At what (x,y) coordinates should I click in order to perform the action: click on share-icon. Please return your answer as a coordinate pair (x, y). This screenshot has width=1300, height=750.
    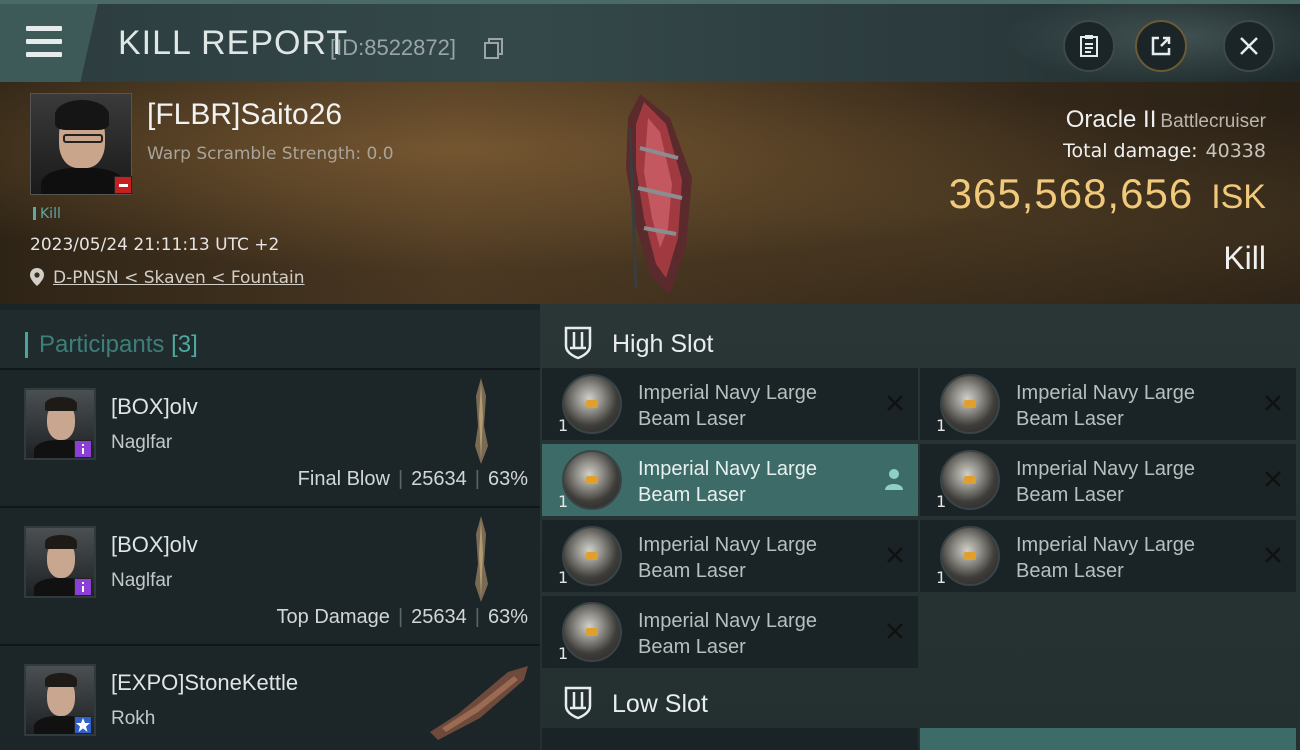
    Looking at the image, I should click on (1161, 46).